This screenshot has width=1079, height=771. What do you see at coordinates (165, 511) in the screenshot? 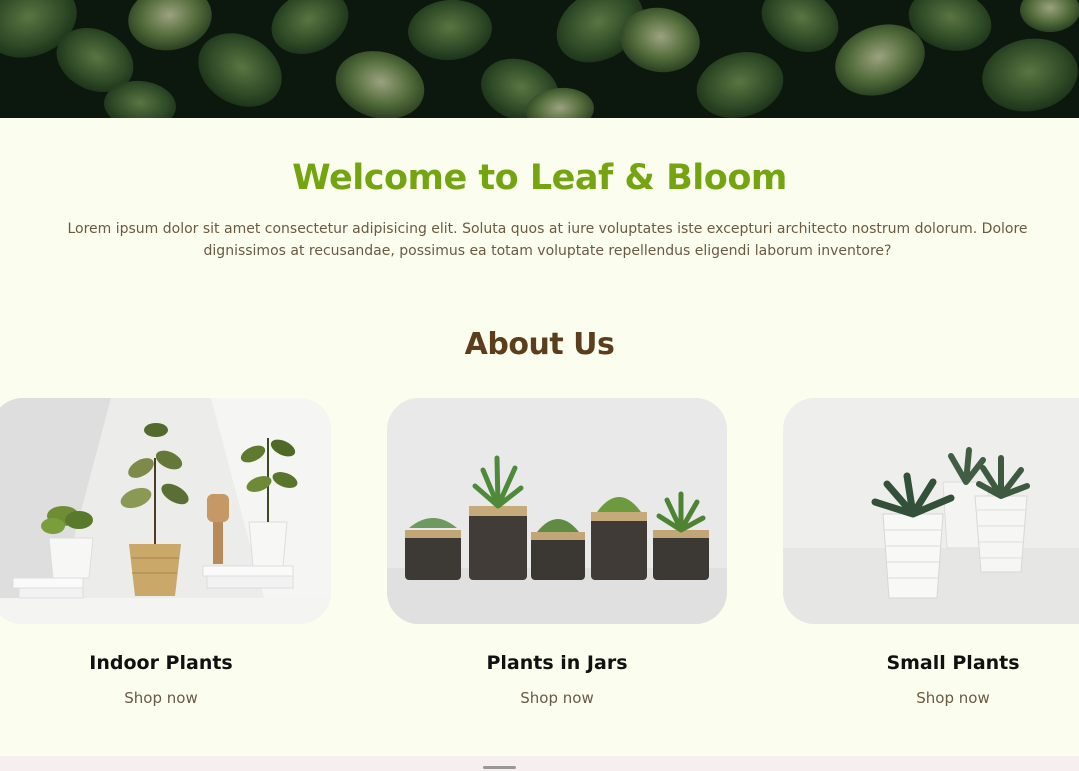
I see `indoor-plants-image` at bounding box center [165, 511].